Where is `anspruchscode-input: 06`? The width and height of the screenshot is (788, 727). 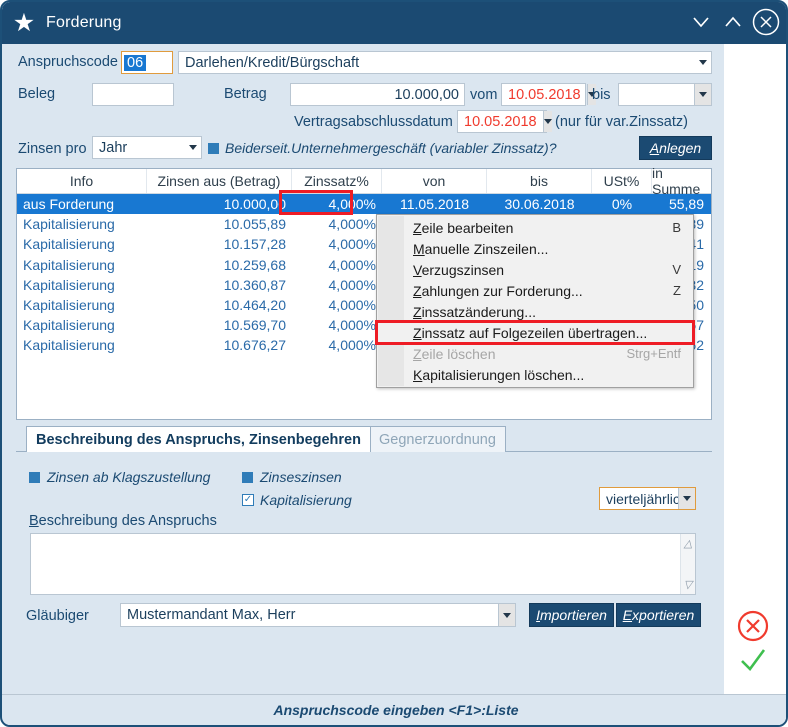
anspruchscode-input: 06 is located at coordinates (147, 62).